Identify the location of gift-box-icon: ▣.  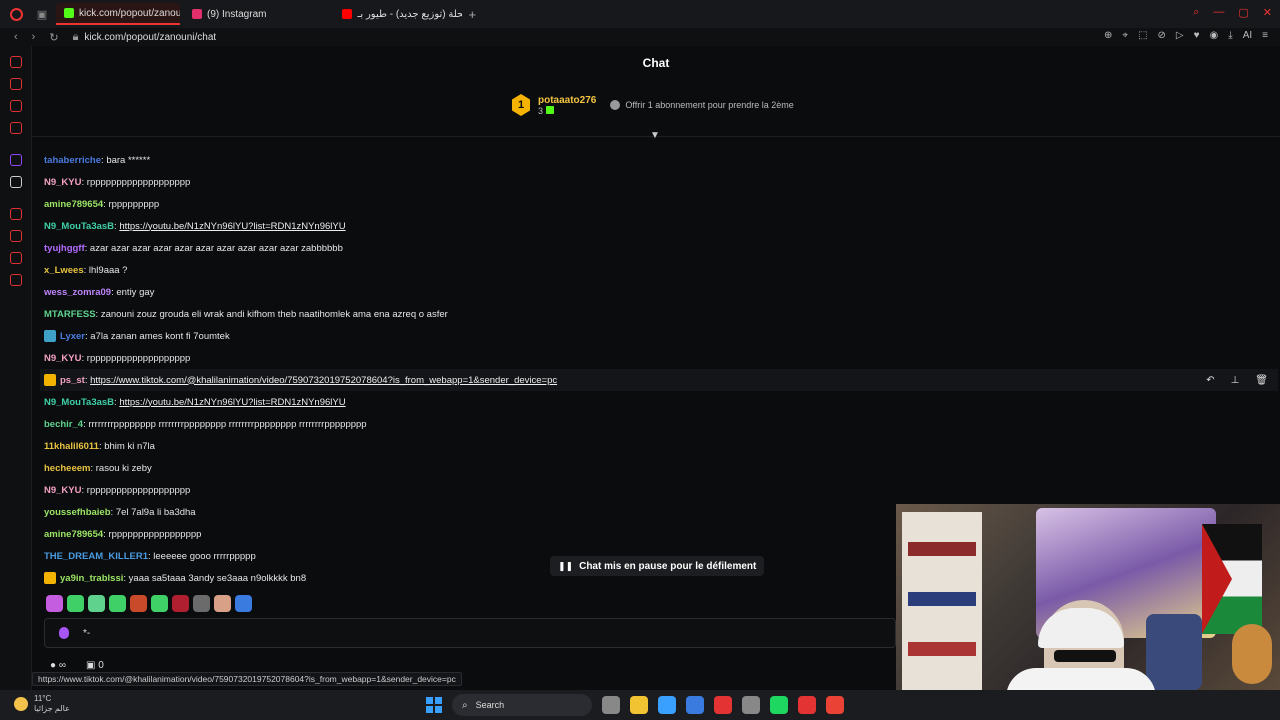
(90, 665).